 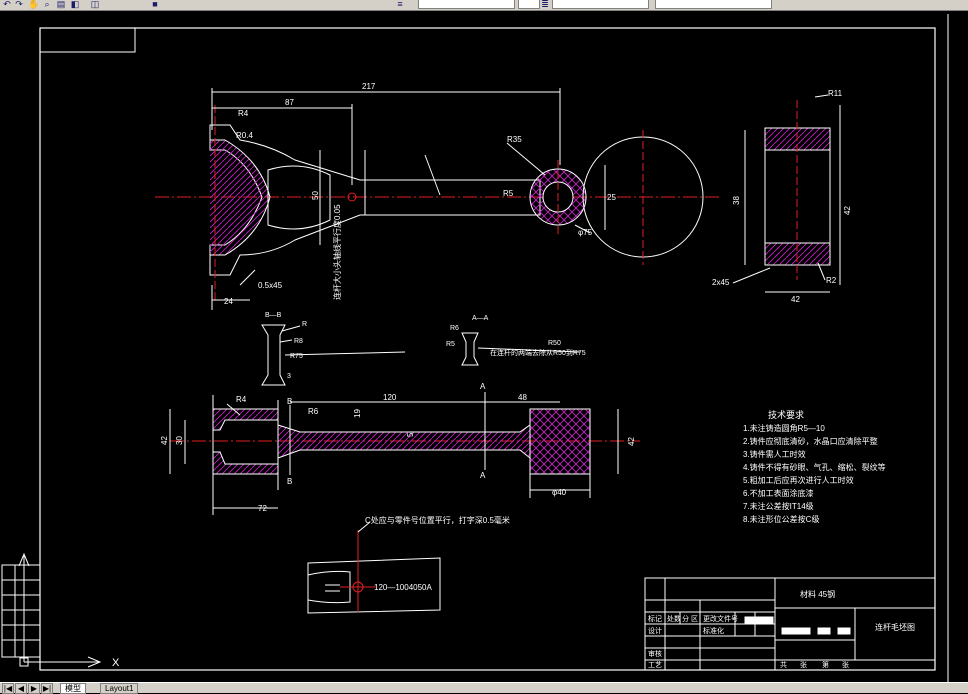 I want to click on dim-label: 72, so click(x=262, y=508).